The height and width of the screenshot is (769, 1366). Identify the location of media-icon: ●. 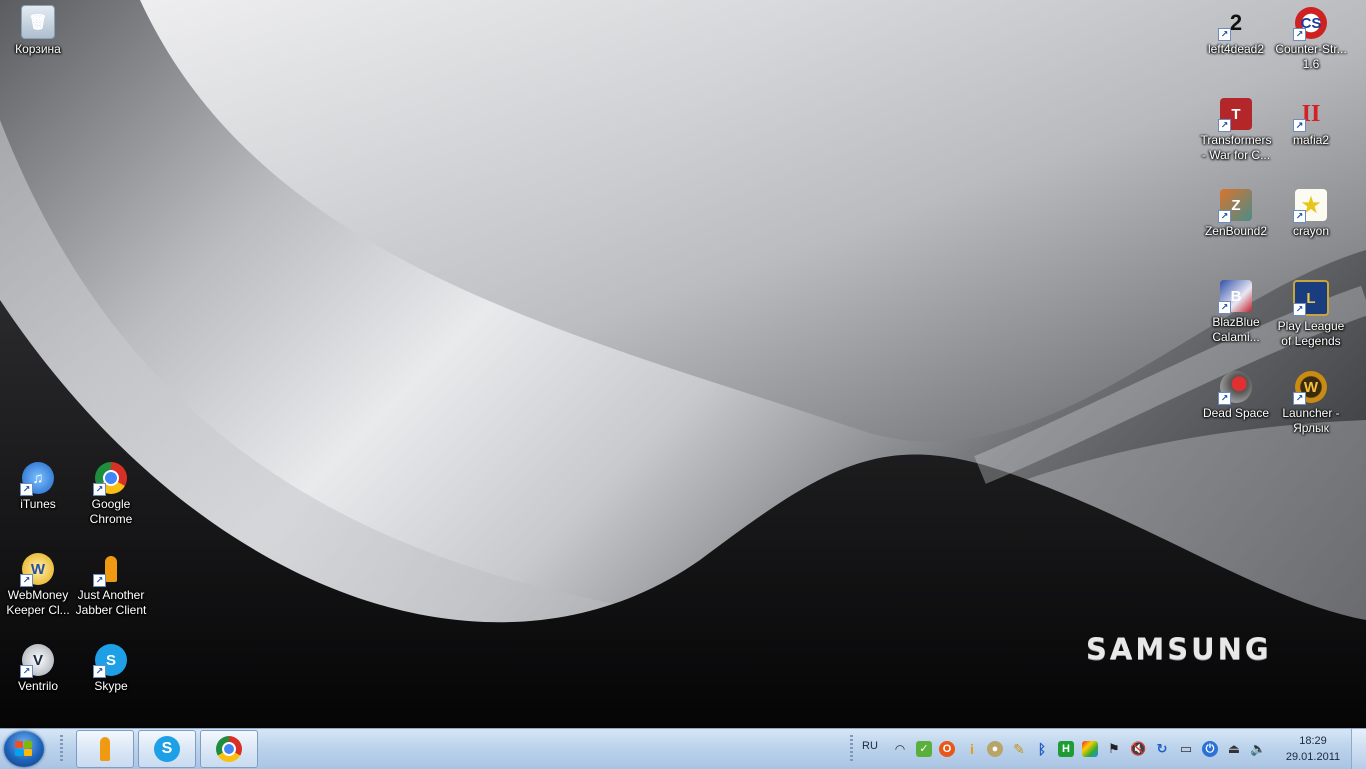
(995, 749).